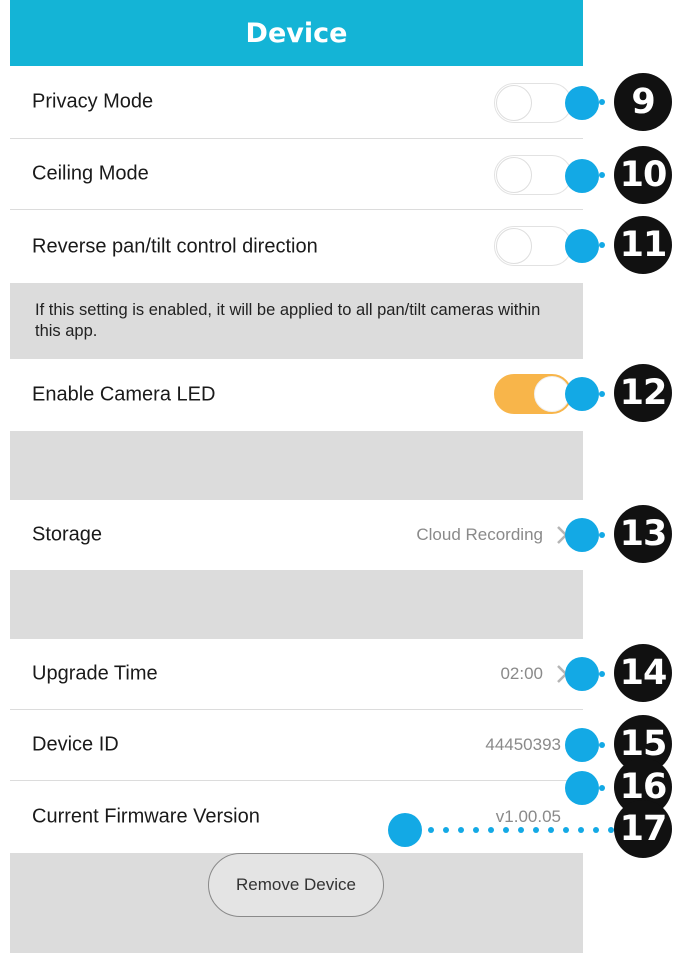 The height and width of the screenshot is (953, 688). What do you see at coordinates (93, 101) in the screenshot?
I see `privacy-mode-label: Privacy Mode` at bounding box center [93, 101].